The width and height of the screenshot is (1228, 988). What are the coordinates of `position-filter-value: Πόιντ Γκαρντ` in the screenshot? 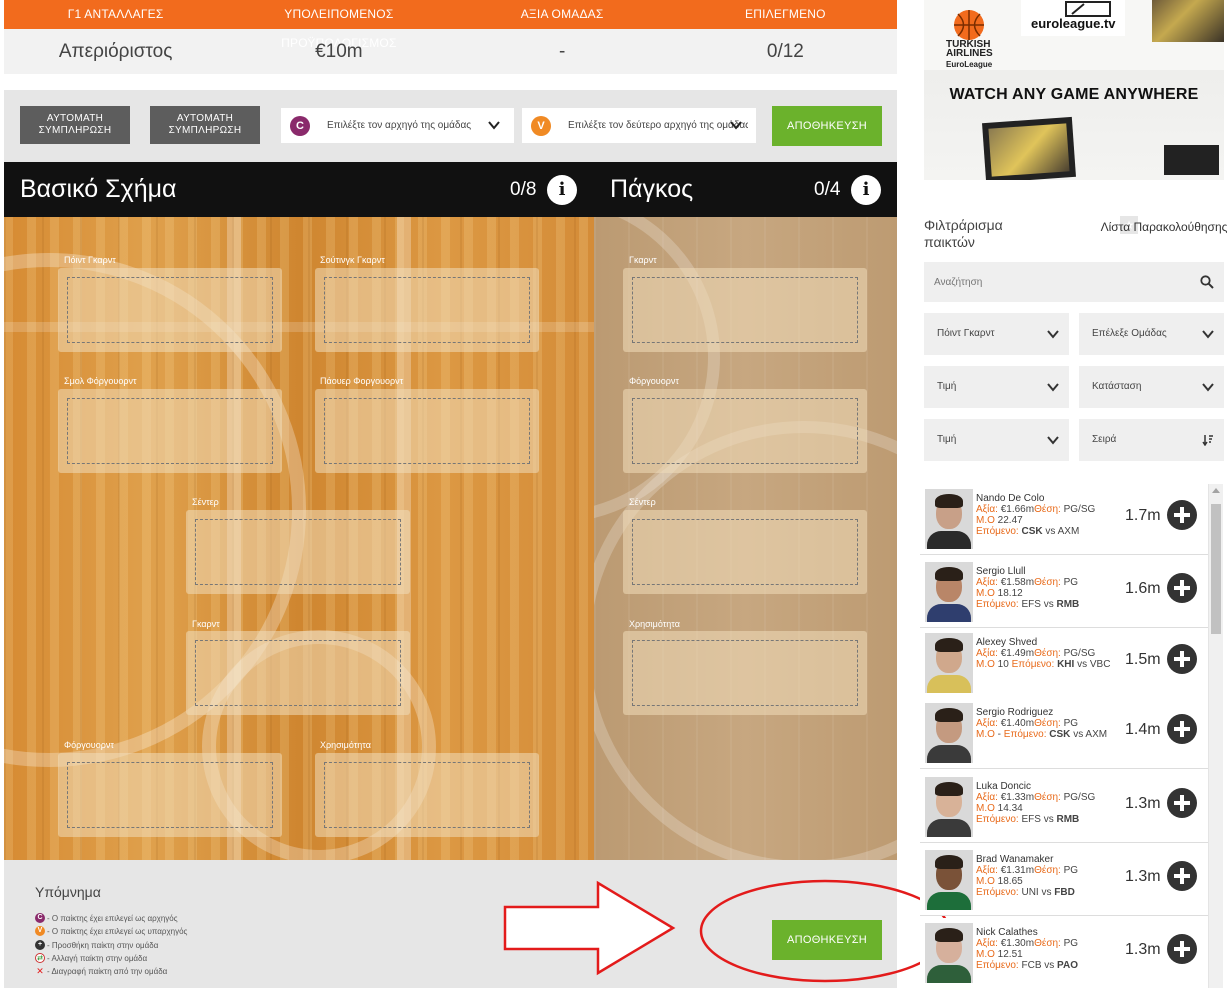 It's located at (966, 333).